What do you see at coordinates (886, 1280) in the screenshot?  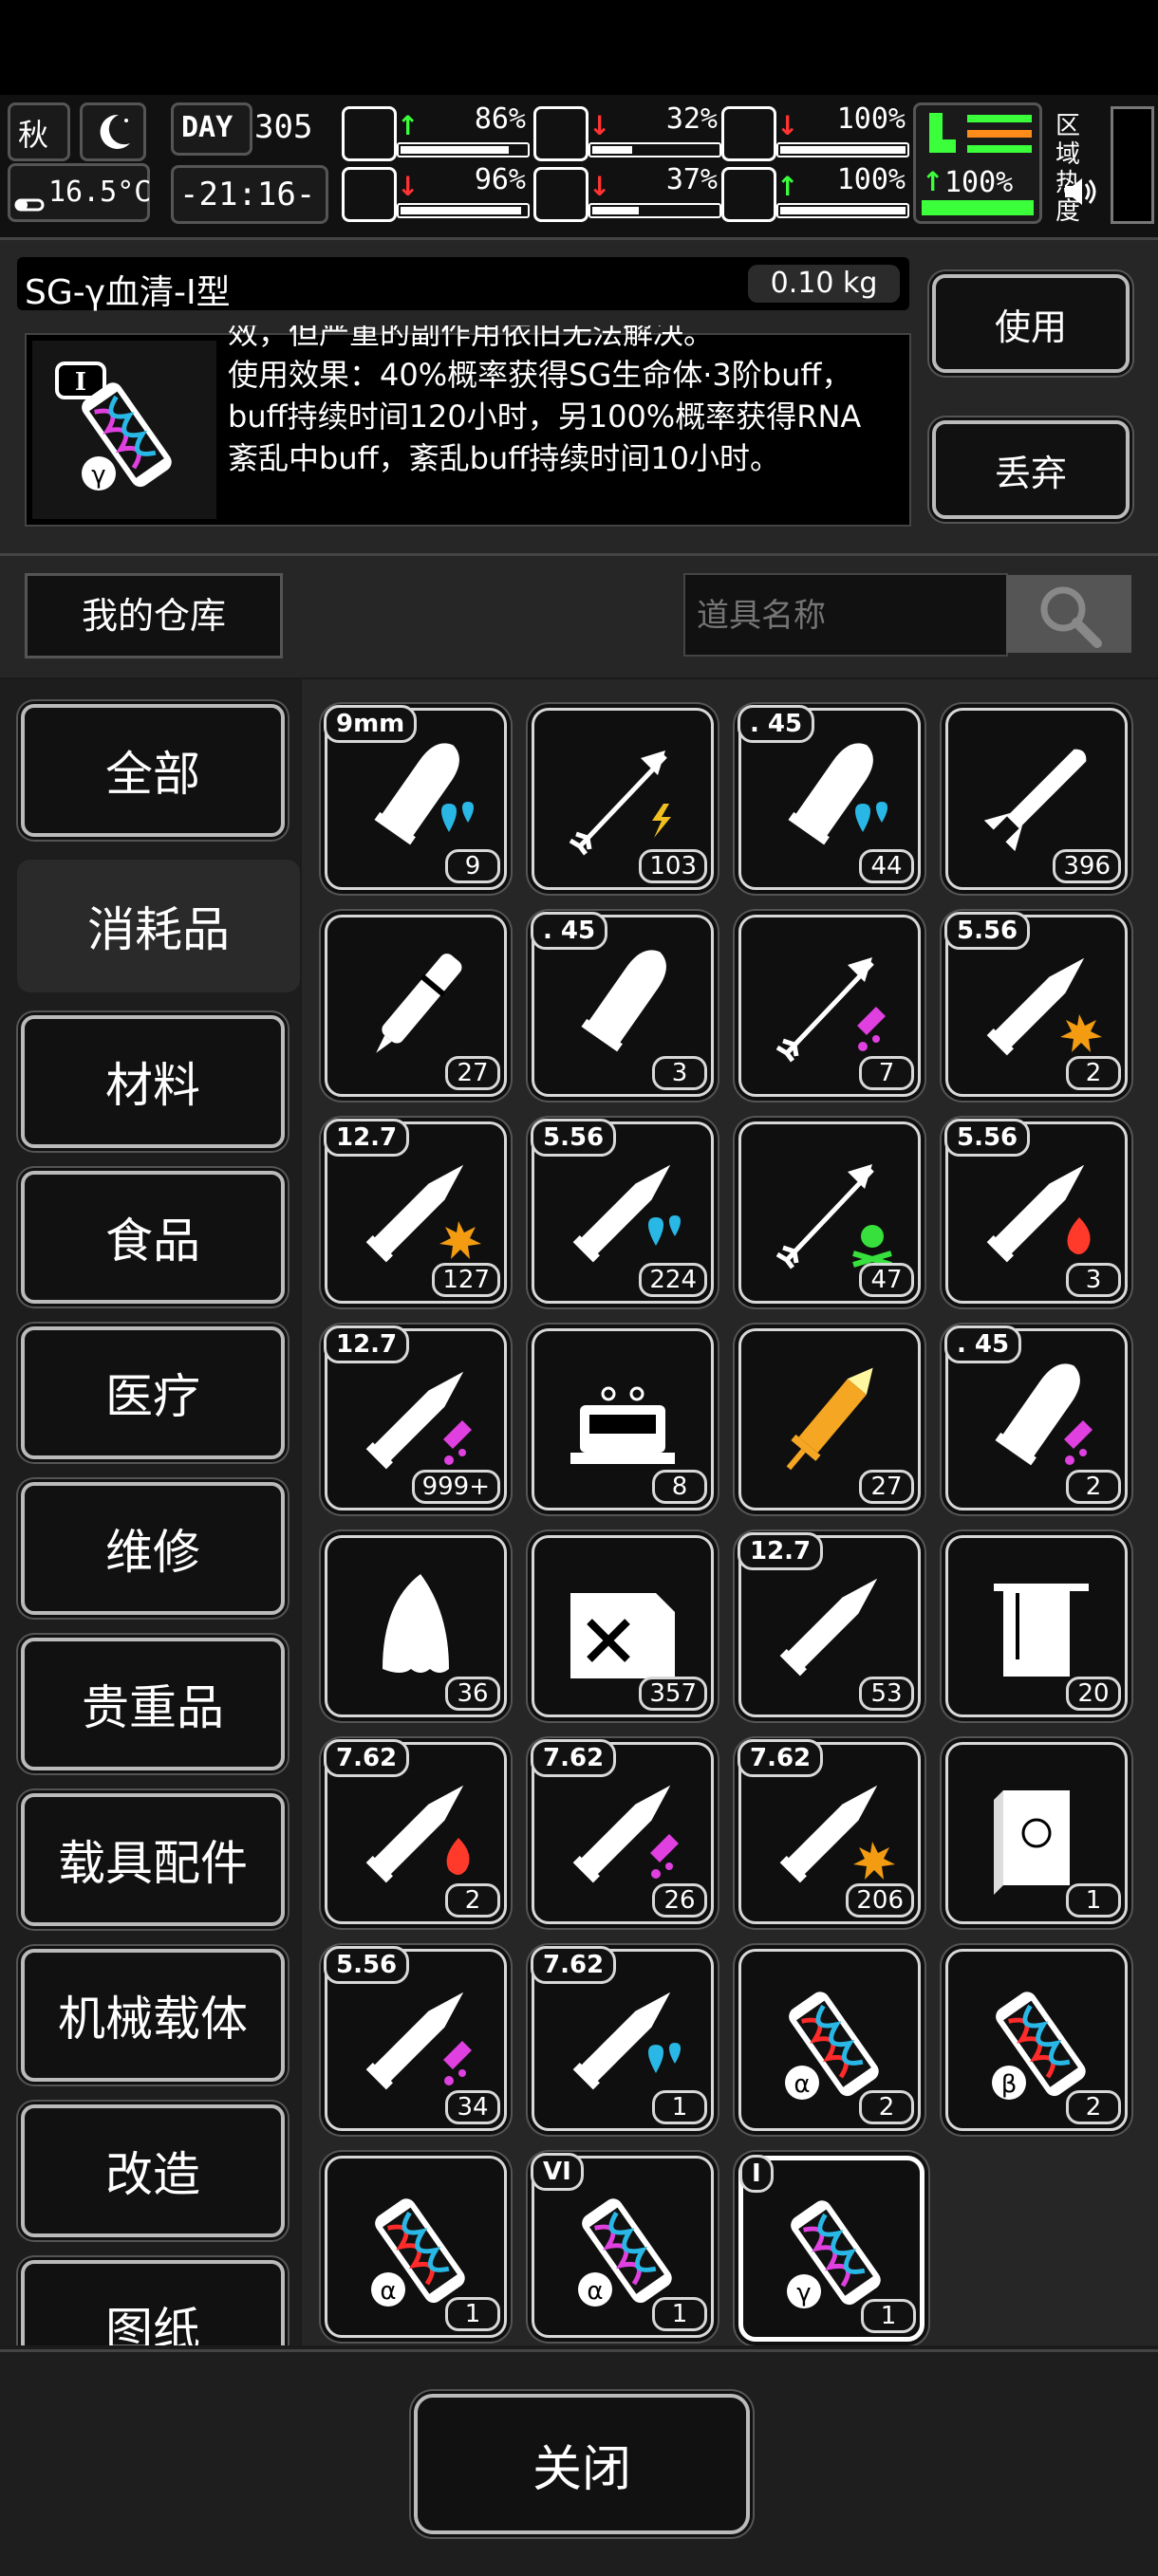 I see `item-count: 47` at bounding box center [886, 1280].